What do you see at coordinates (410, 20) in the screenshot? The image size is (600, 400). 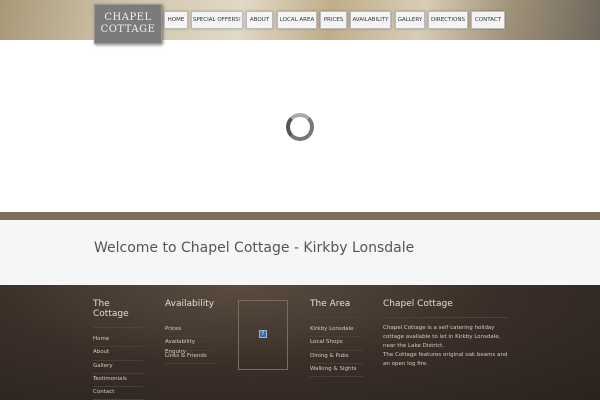 I see `nav-gallery: GALLERY` at bounding box center [410, 20].